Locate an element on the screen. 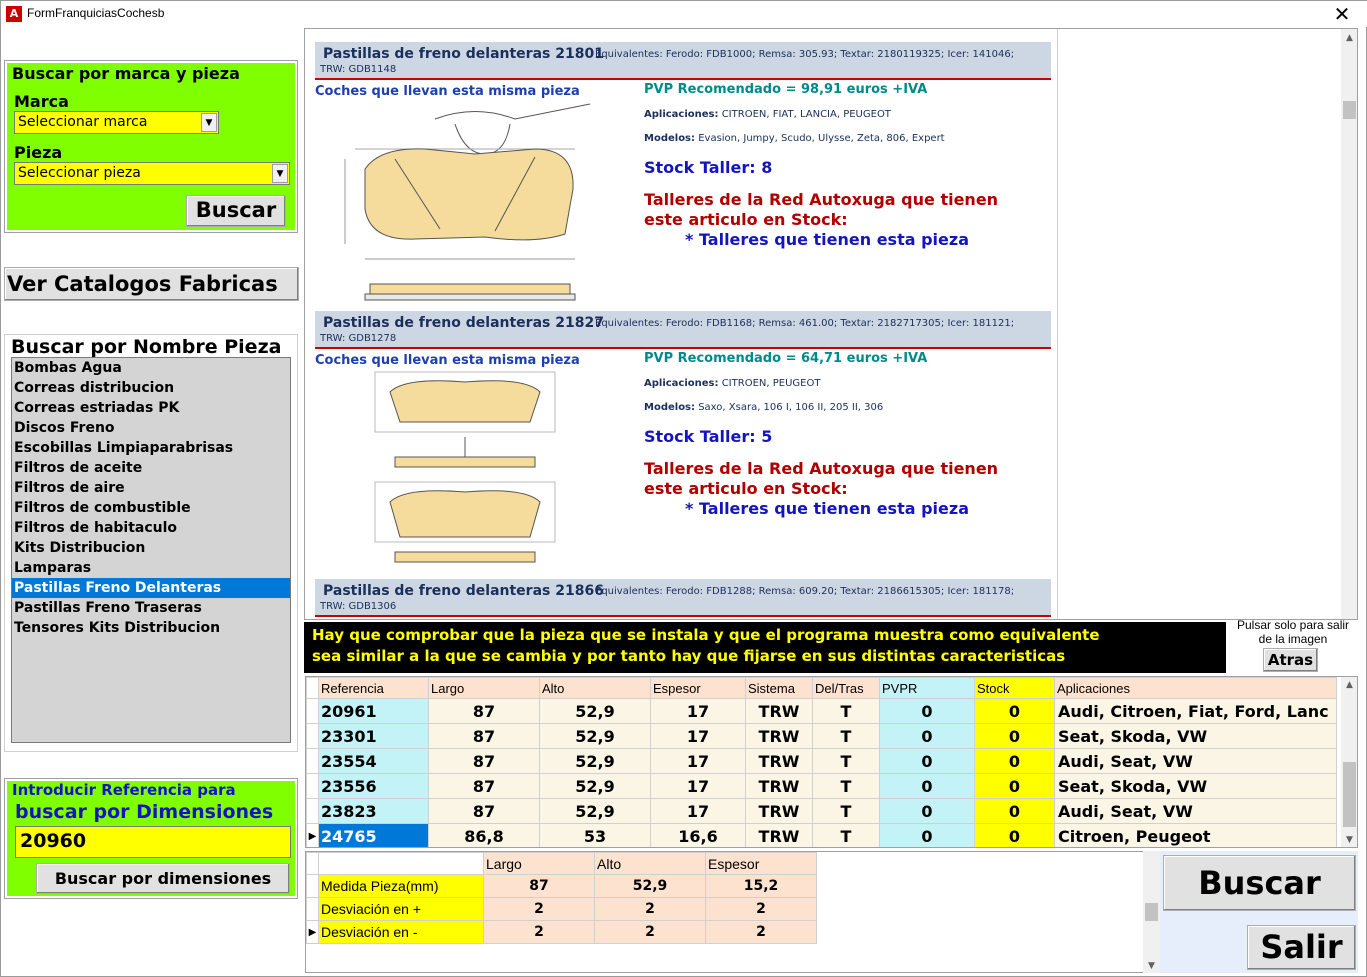 The height and width of the screenshot is (977, 1367). scroll-thumb is located at coordinates (1349, 794).